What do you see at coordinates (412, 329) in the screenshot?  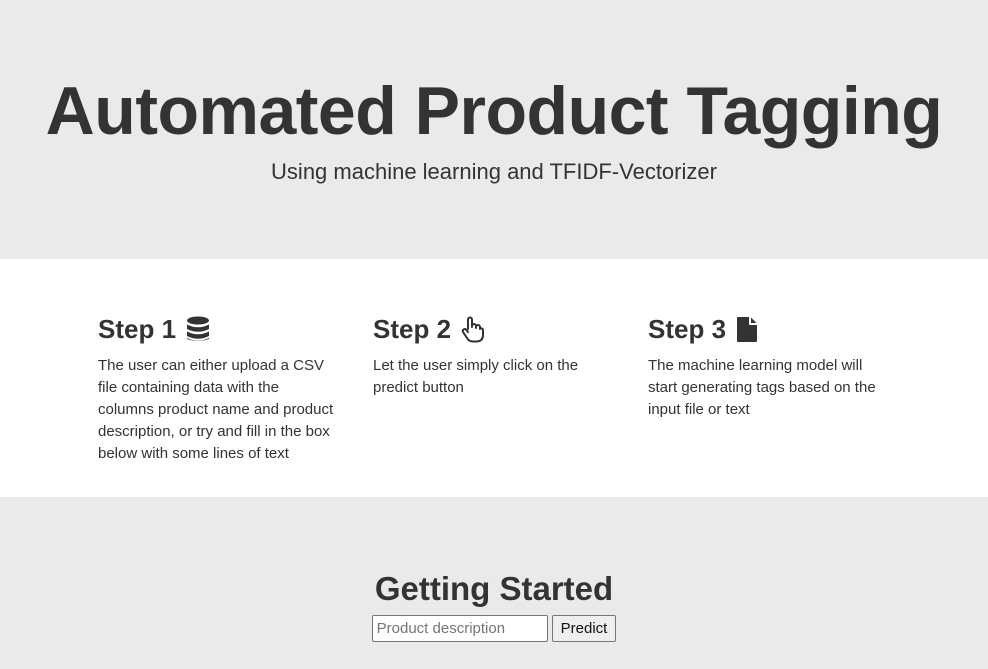 I see `step-2-title: Step 2` at bounding box center [412, 329].